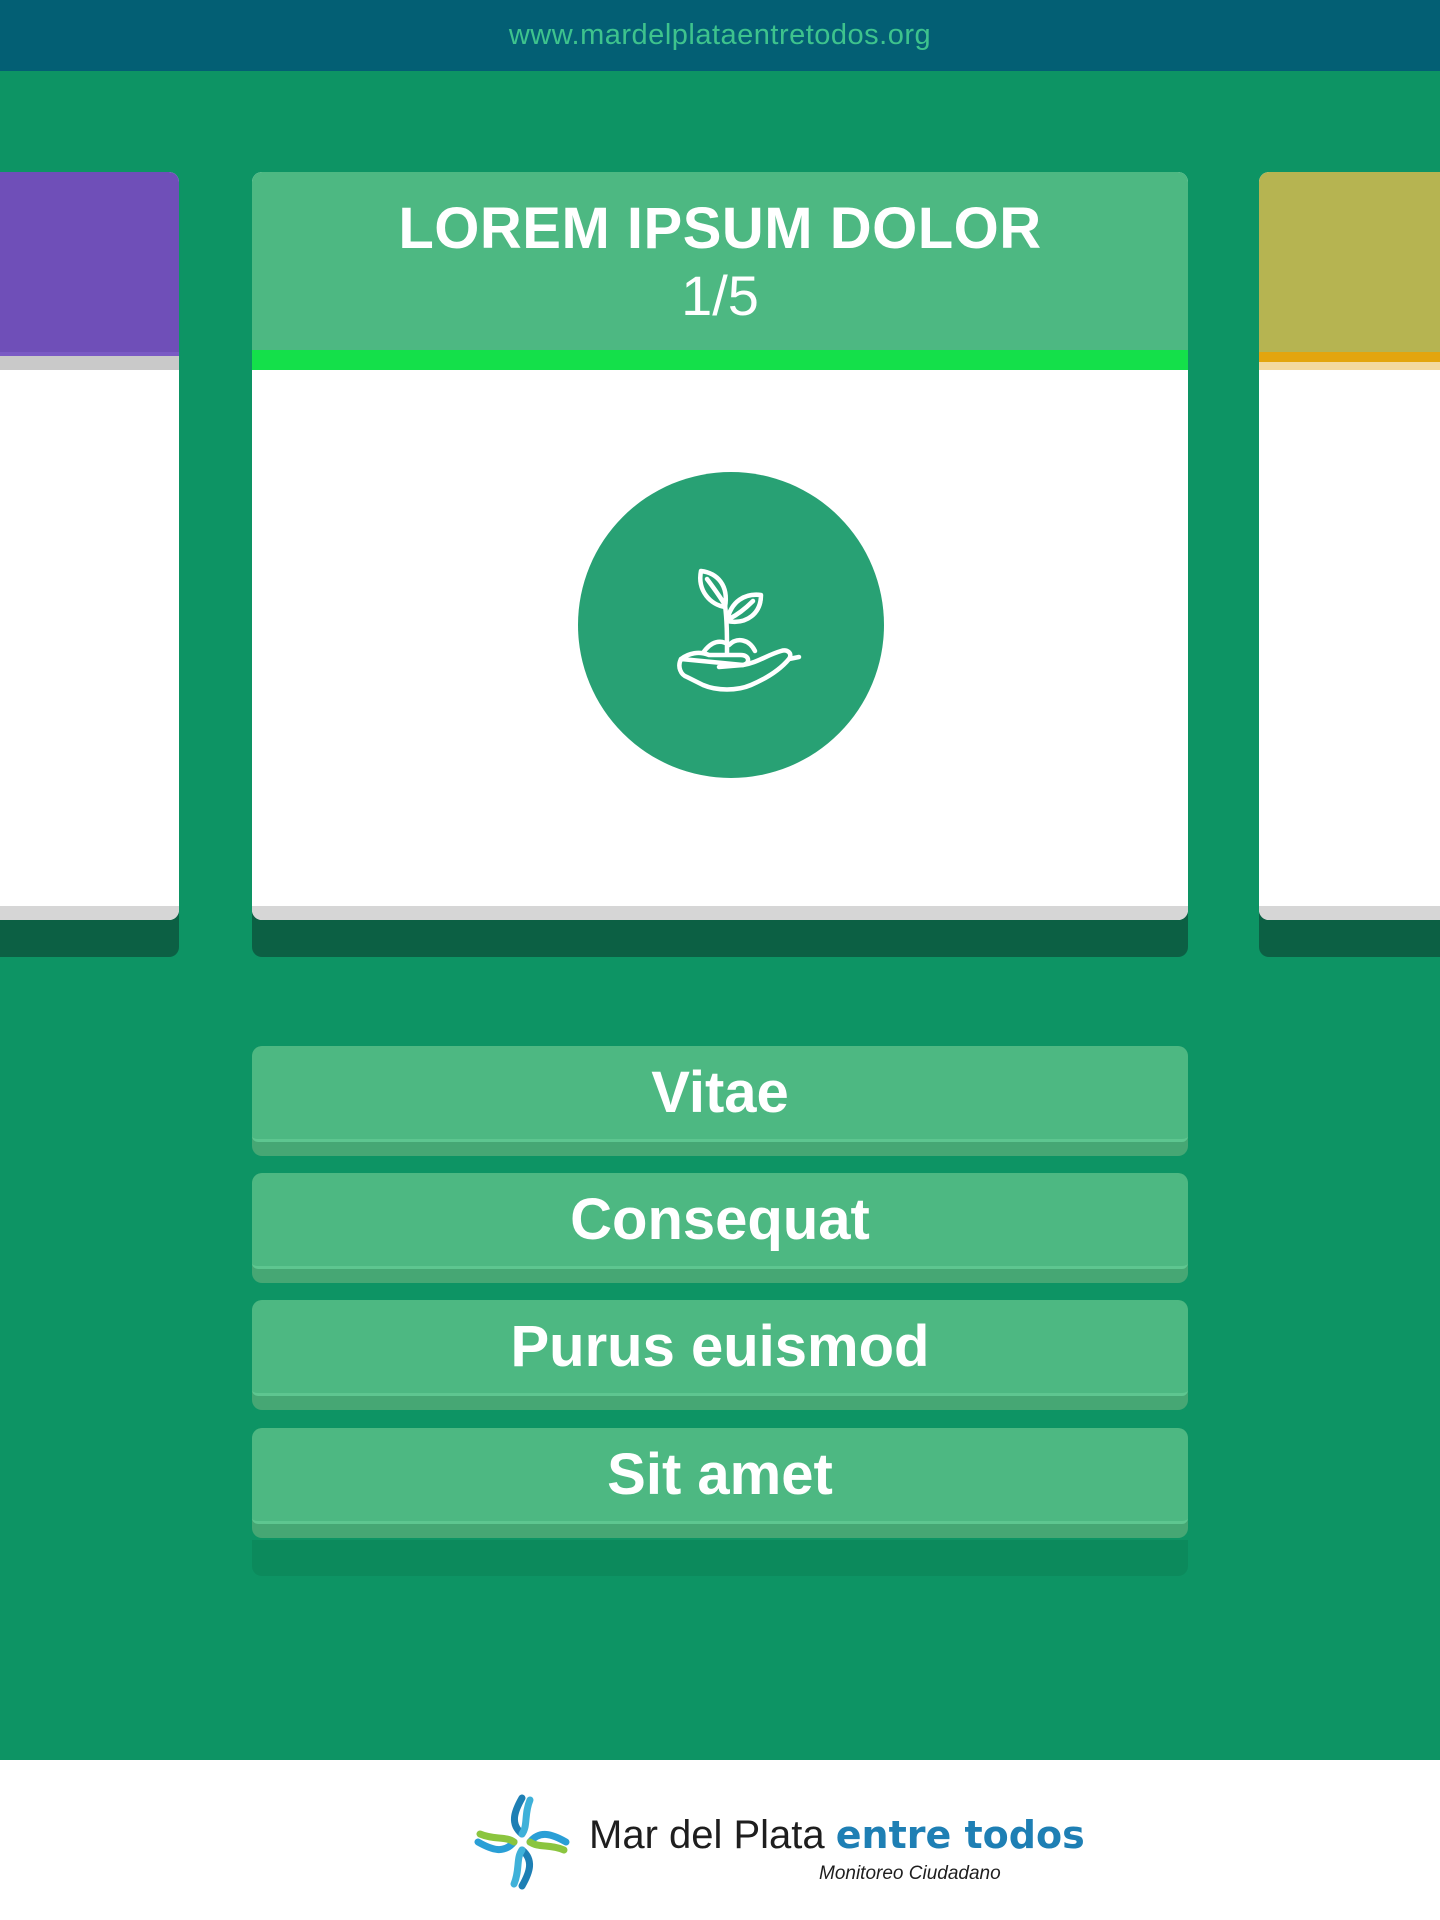 The width and height of the screenshot is (1440, 1920). What do you see at coordinates (522, 1842) in the screenshot?
I see `star-cross-logo-icon` at bounding box center [522, 1842].